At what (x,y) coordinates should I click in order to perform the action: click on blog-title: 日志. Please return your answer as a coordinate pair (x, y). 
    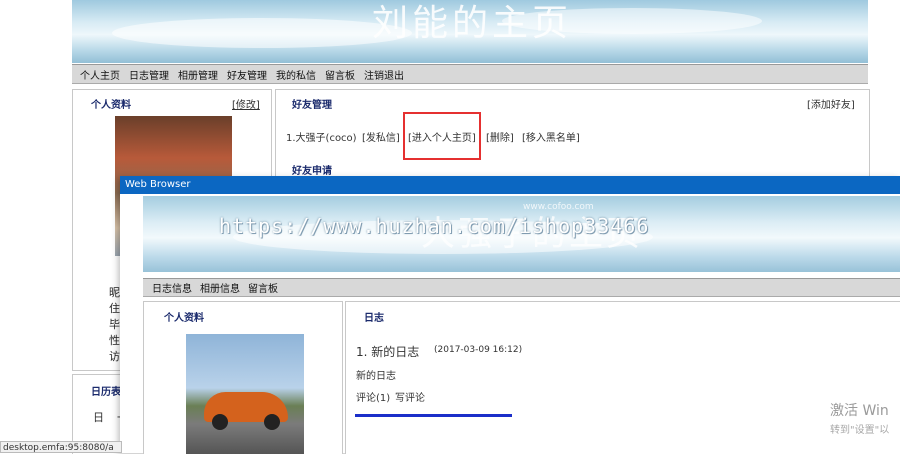
    Looking at the image, I should click on (374, 318).